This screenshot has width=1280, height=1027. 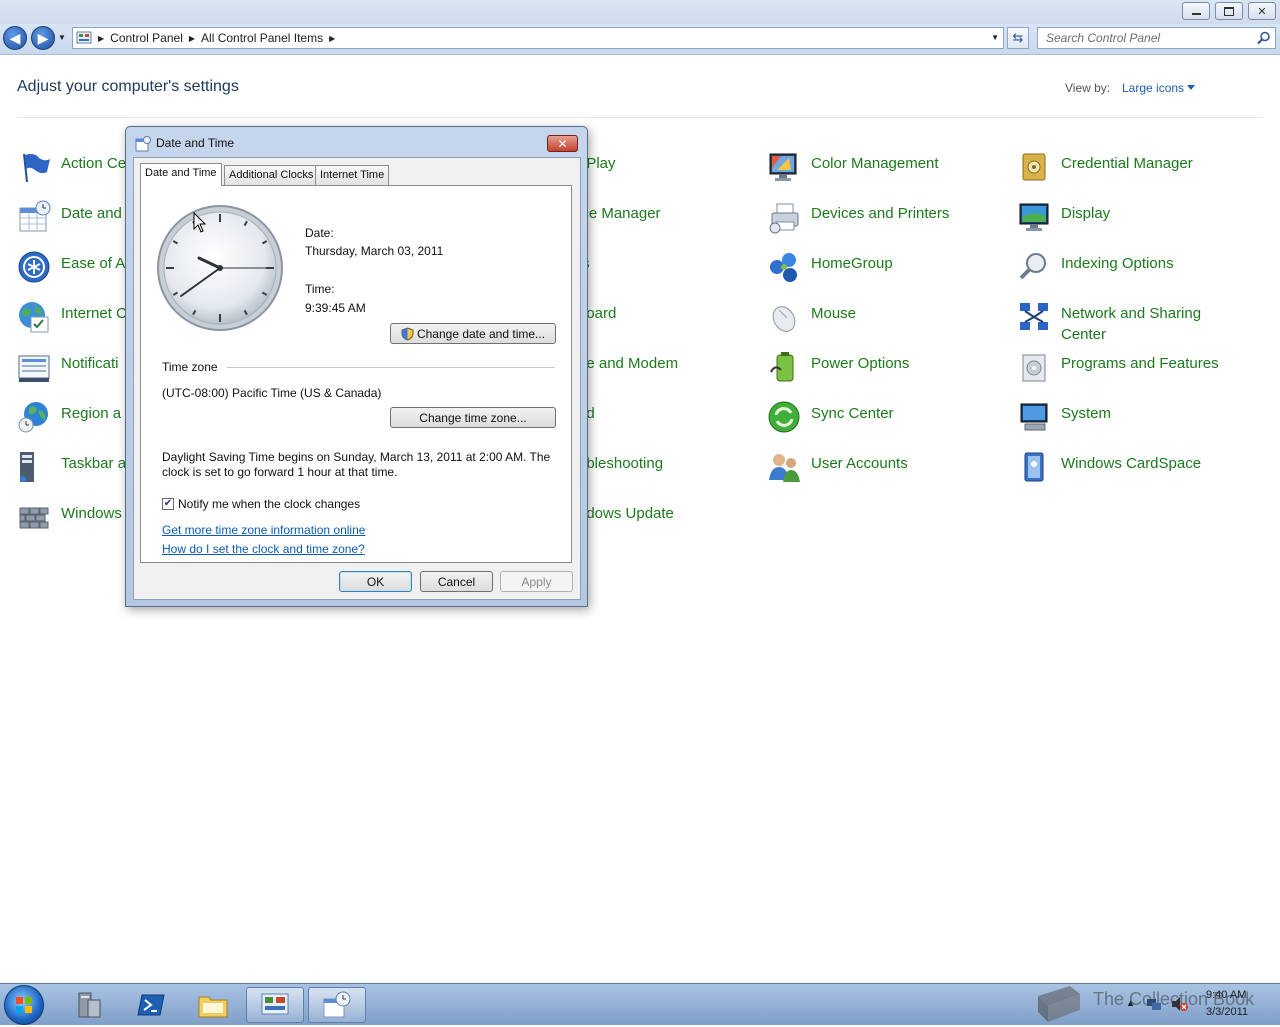 I want to click on view-by-dropdown: Large icons, so click(x=1153, y=88).